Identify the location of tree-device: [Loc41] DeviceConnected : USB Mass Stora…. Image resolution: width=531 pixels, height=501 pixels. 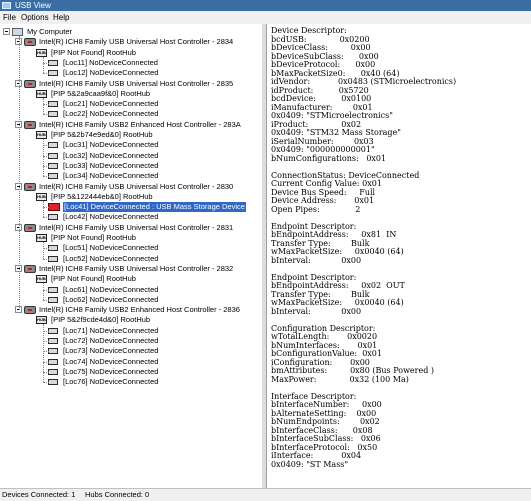
(131, 207).